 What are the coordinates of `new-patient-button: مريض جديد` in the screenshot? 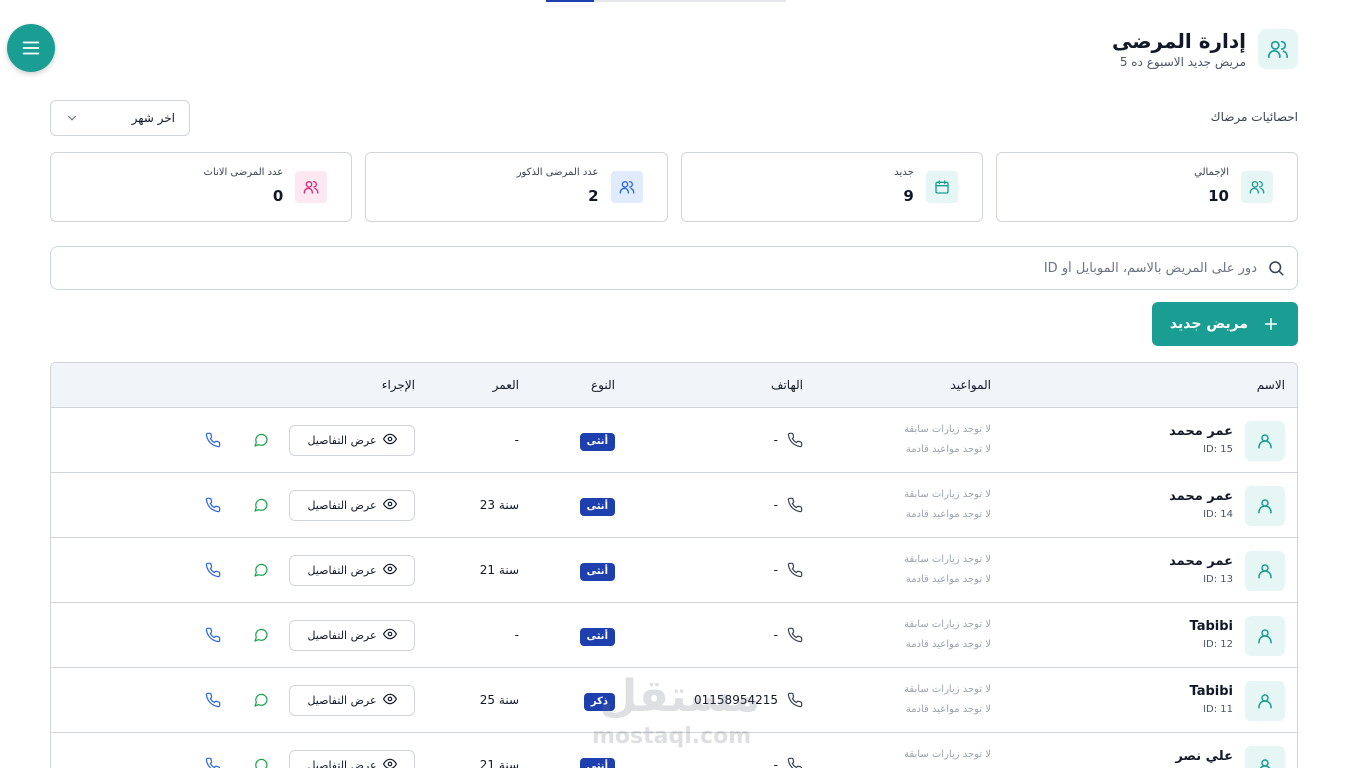 It's located at (1225, 324).